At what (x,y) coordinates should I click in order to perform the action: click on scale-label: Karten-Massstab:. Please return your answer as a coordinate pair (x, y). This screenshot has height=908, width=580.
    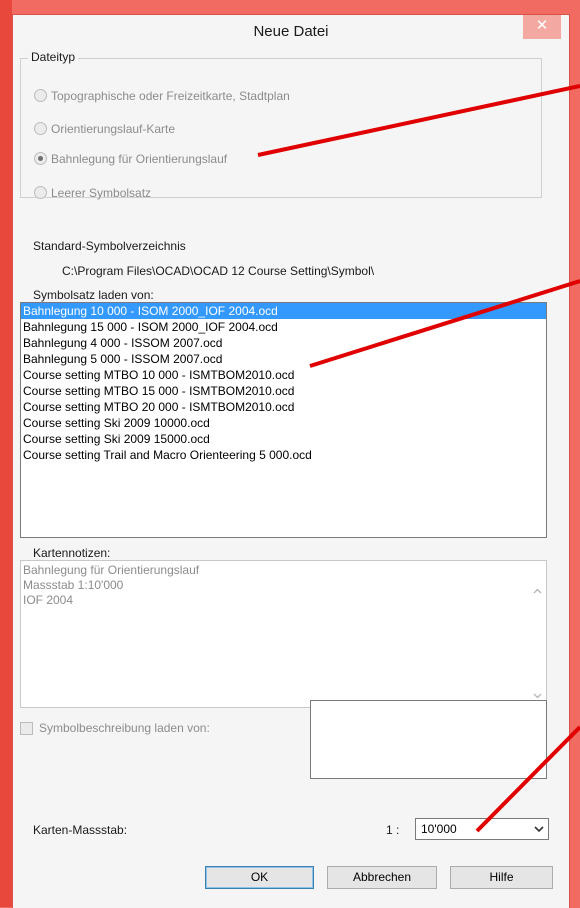
    Looking at the image, I should click on (80, 830).